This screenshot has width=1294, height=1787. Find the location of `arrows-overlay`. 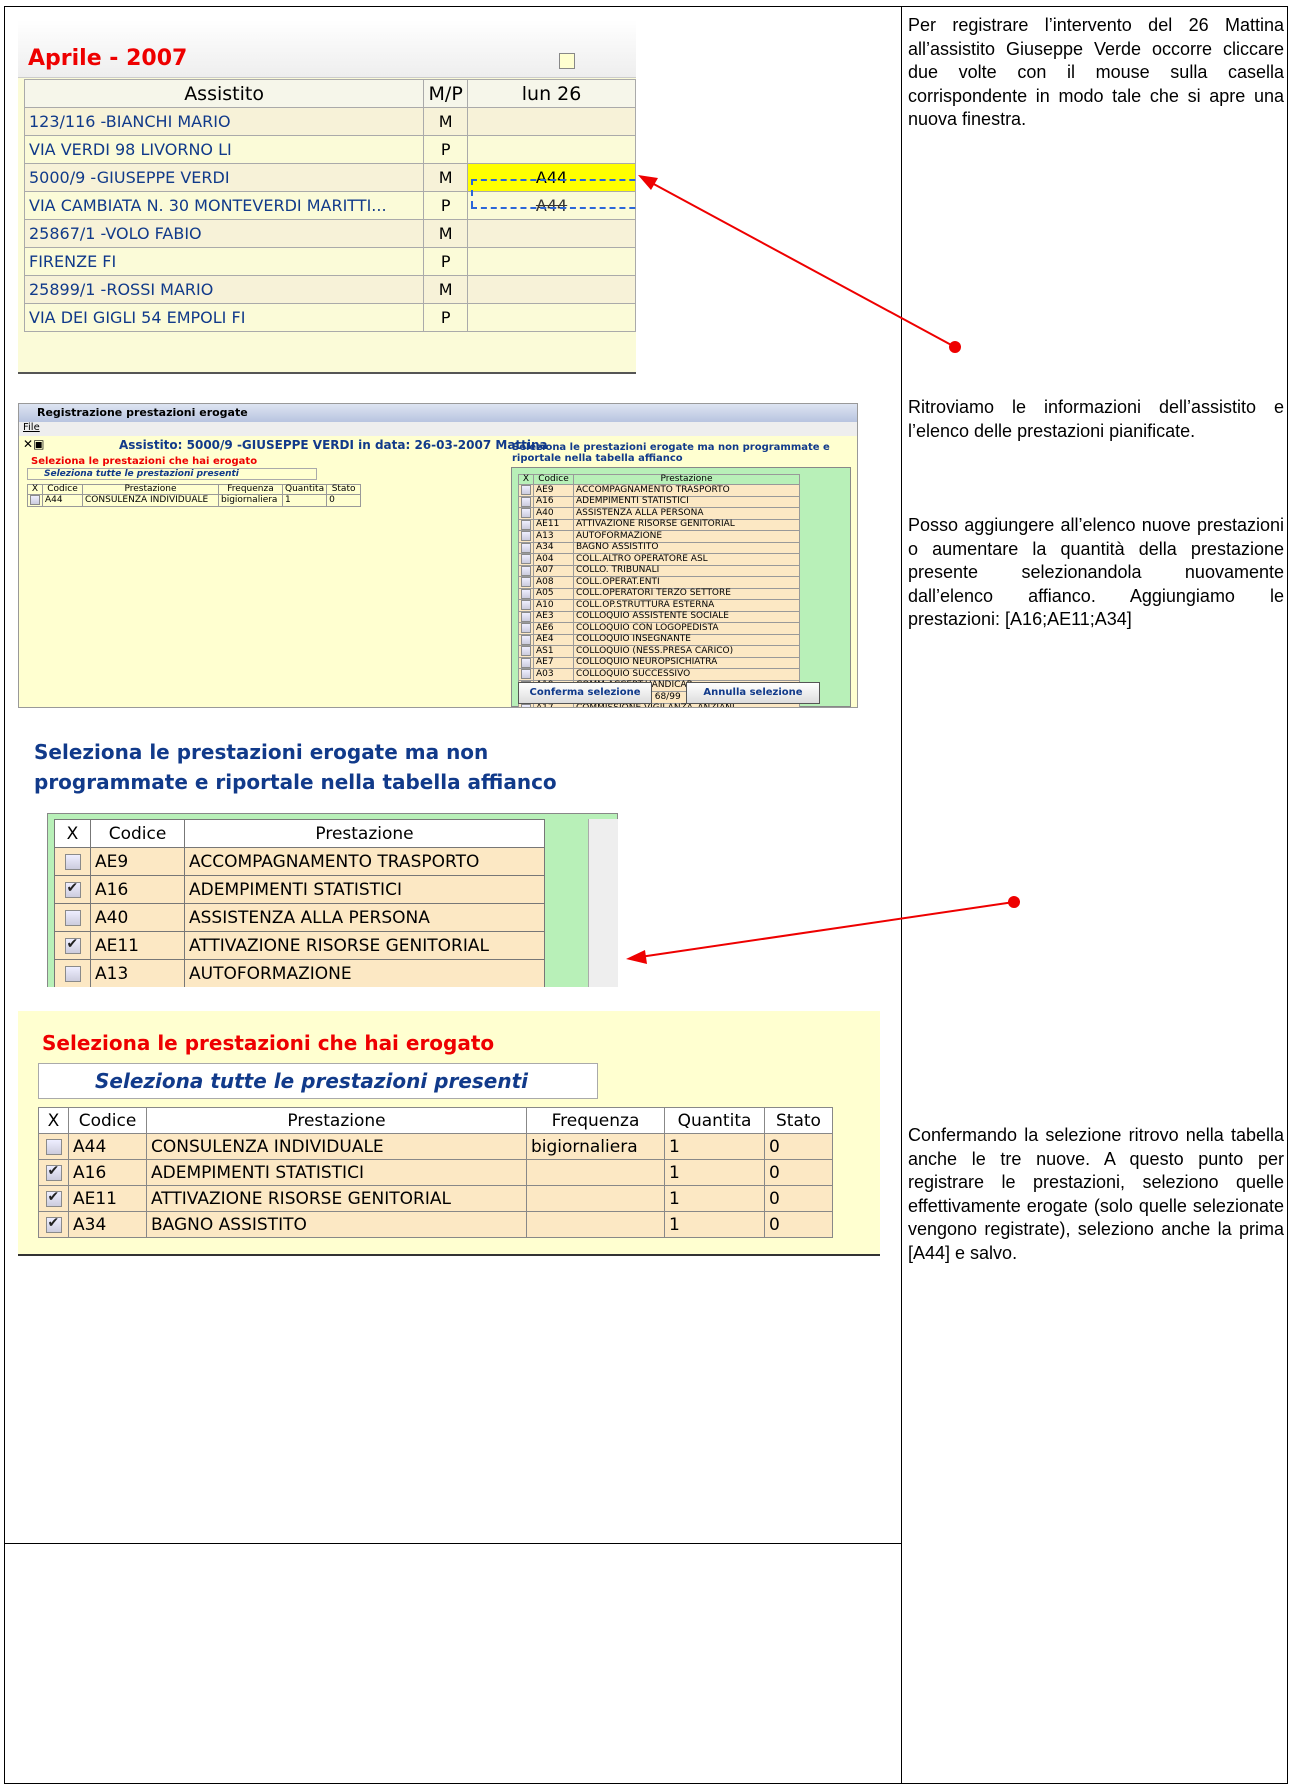

arrows-overlay is located at coordinates (823, 569).